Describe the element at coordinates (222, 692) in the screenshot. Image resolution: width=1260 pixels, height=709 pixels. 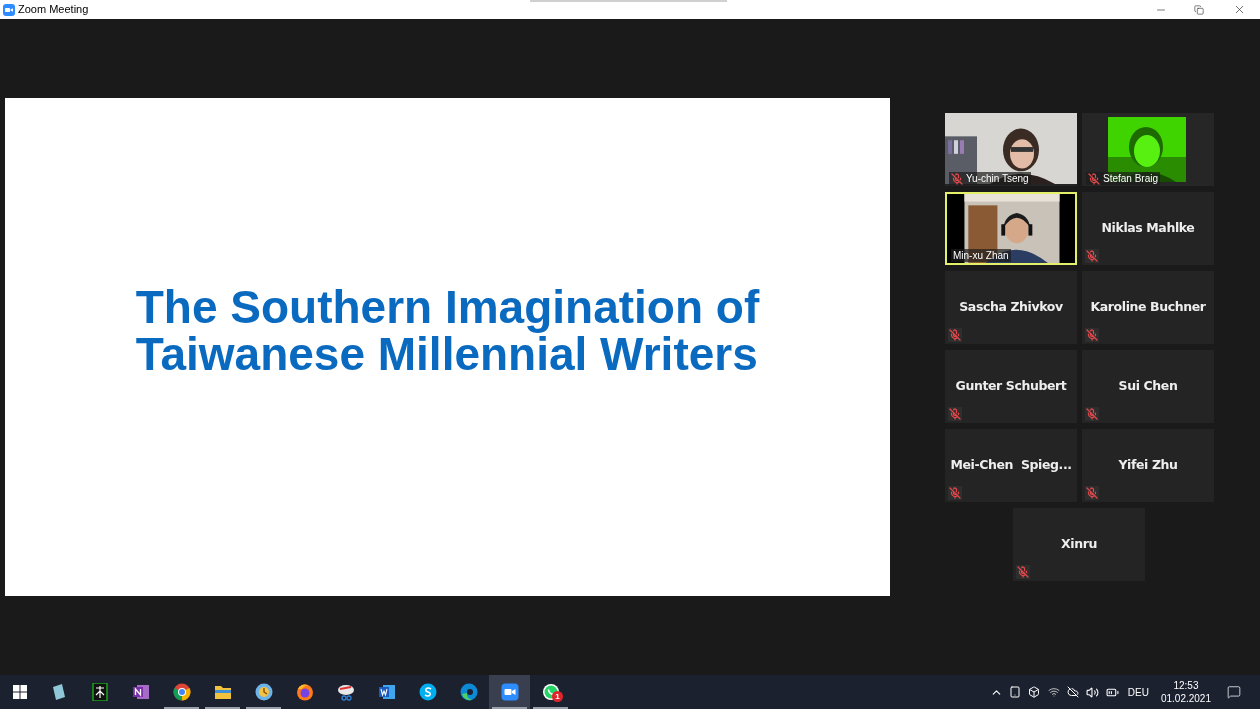
I see `folder-icon` at that location.